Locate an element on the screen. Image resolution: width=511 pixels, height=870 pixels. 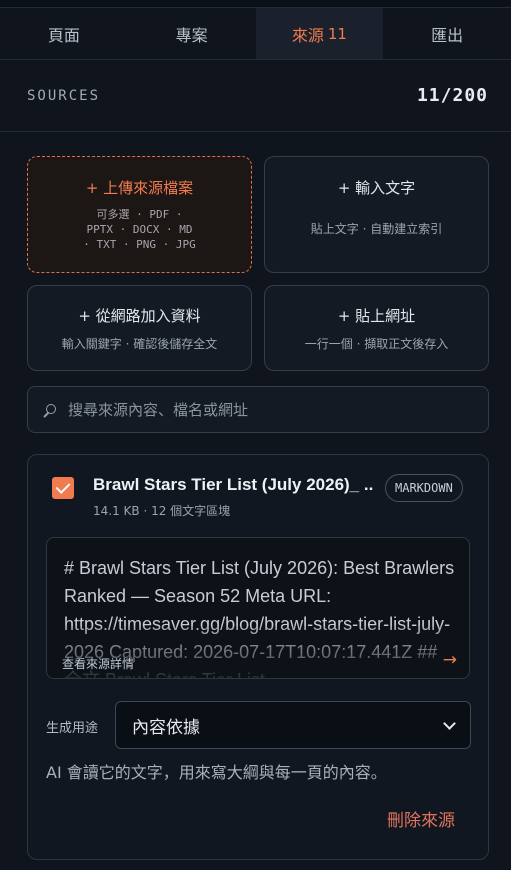
tab-project: 專案 is located at coordinates (192, 33).